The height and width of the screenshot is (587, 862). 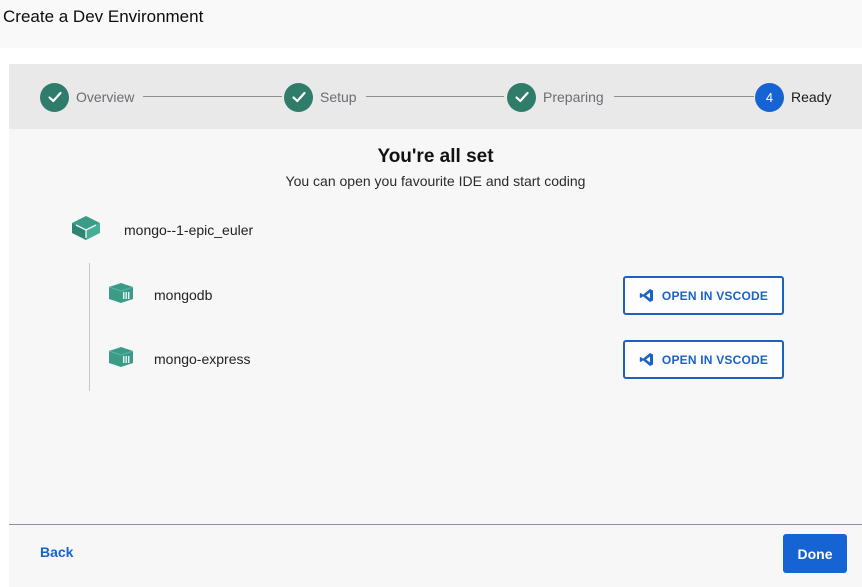 What do you see at coordinates (338, 97) in the screenshot?
I see `step-label: Setup` at bounding box center [338, 97].